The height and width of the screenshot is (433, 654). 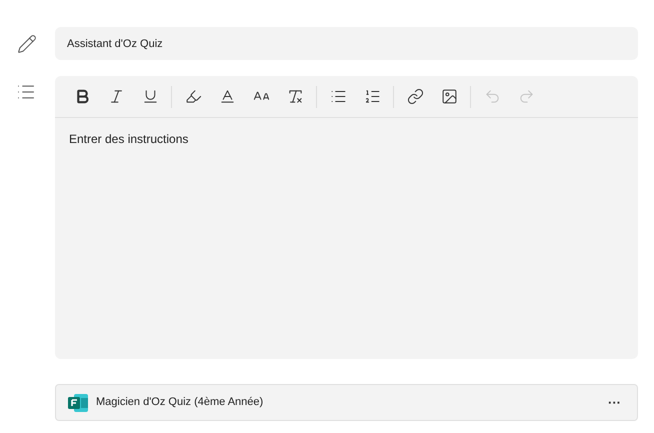 What do you see at coordinates (449, 96) in the screenshot?
I see `image-icon` at bounding box center [449, 96].